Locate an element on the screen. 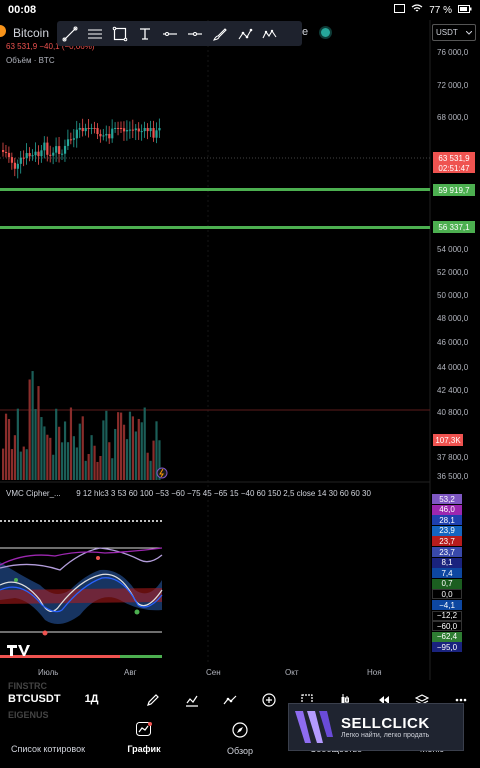 This screenshot has width=480, height=768. nav-item-chart: График is located at coordinates (144, 743).